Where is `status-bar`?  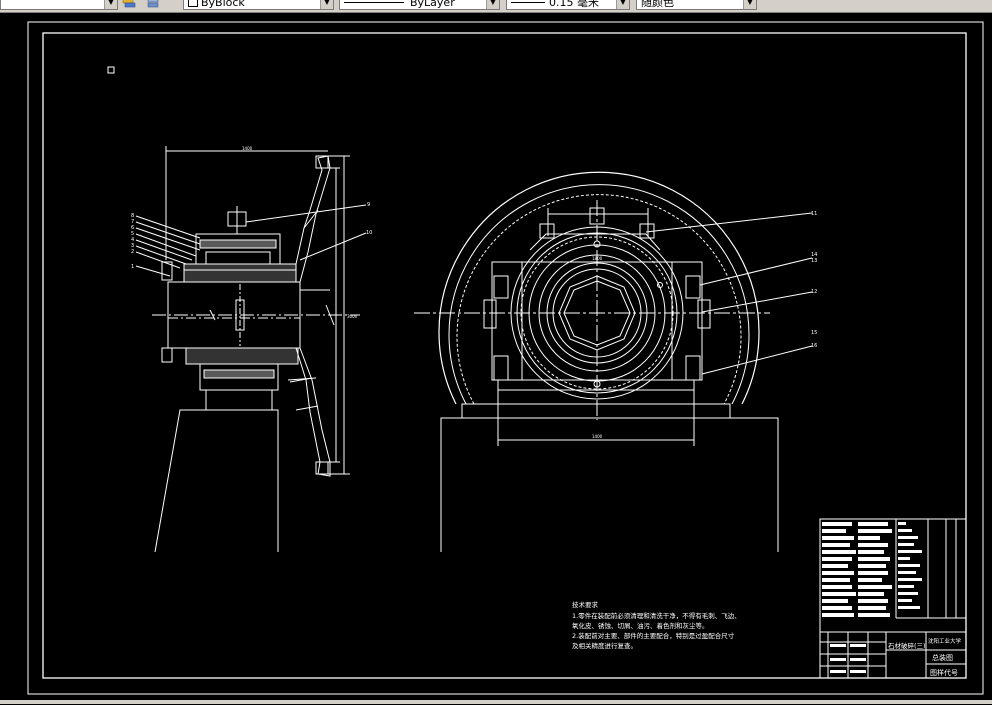 status-bar is located at coordinates (496, 702).